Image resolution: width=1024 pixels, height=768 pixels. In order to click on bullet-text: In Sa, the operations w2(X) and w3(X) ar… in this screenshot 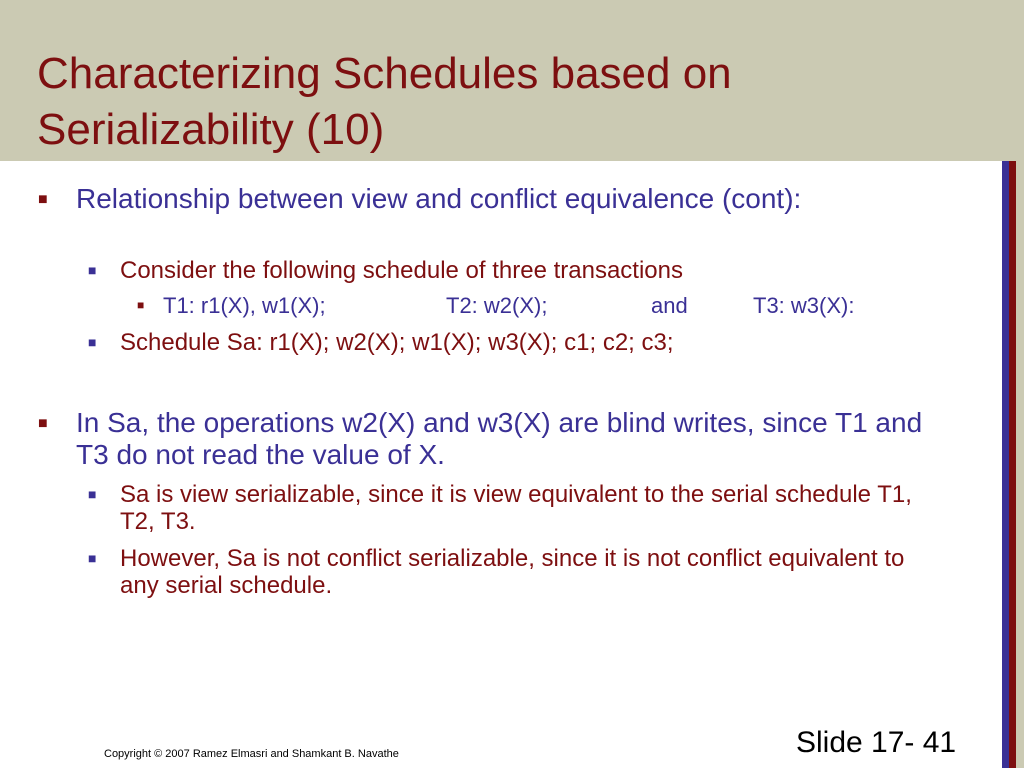, I will do `click(499, 438)`.